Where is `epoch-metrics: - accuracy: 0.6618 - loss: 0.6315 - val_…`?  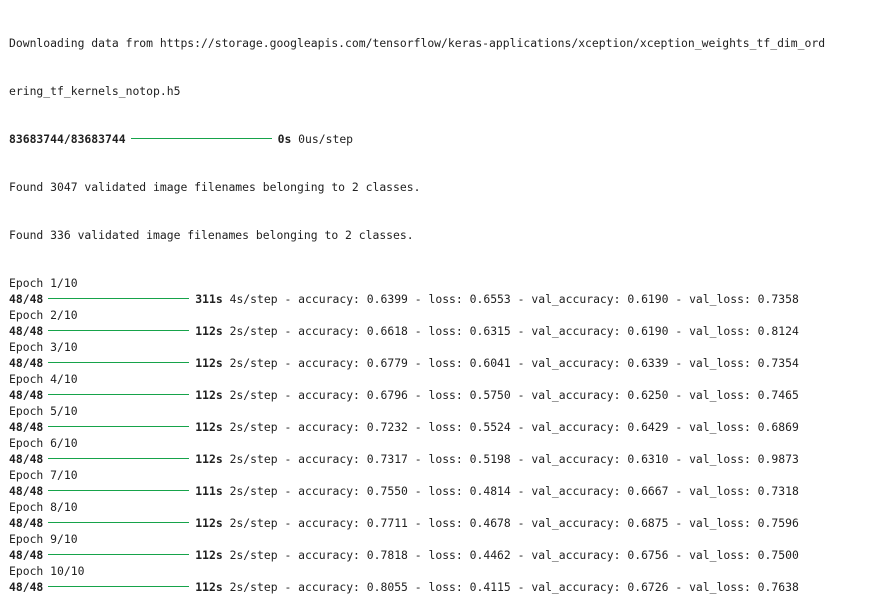 epoch-metrics: - accuracy: 0.6618 - loss: 0.6315 - val_… is located at coordinates (541, 331).